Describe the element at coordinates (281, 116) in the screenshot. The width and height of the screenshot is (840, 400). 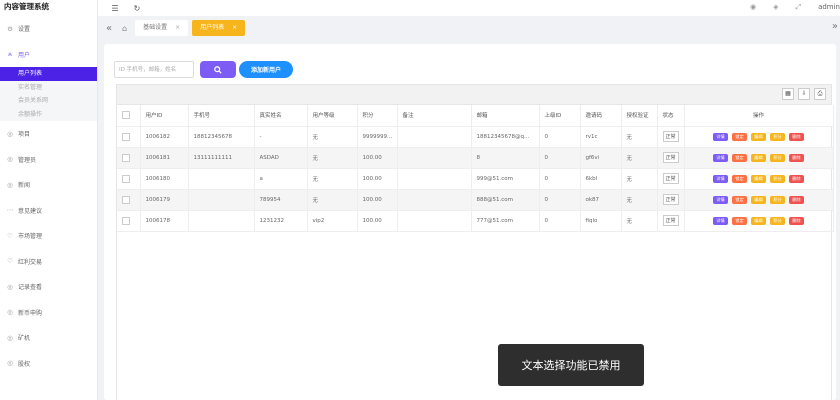
I see `column-header: 真实姓名` at that location.